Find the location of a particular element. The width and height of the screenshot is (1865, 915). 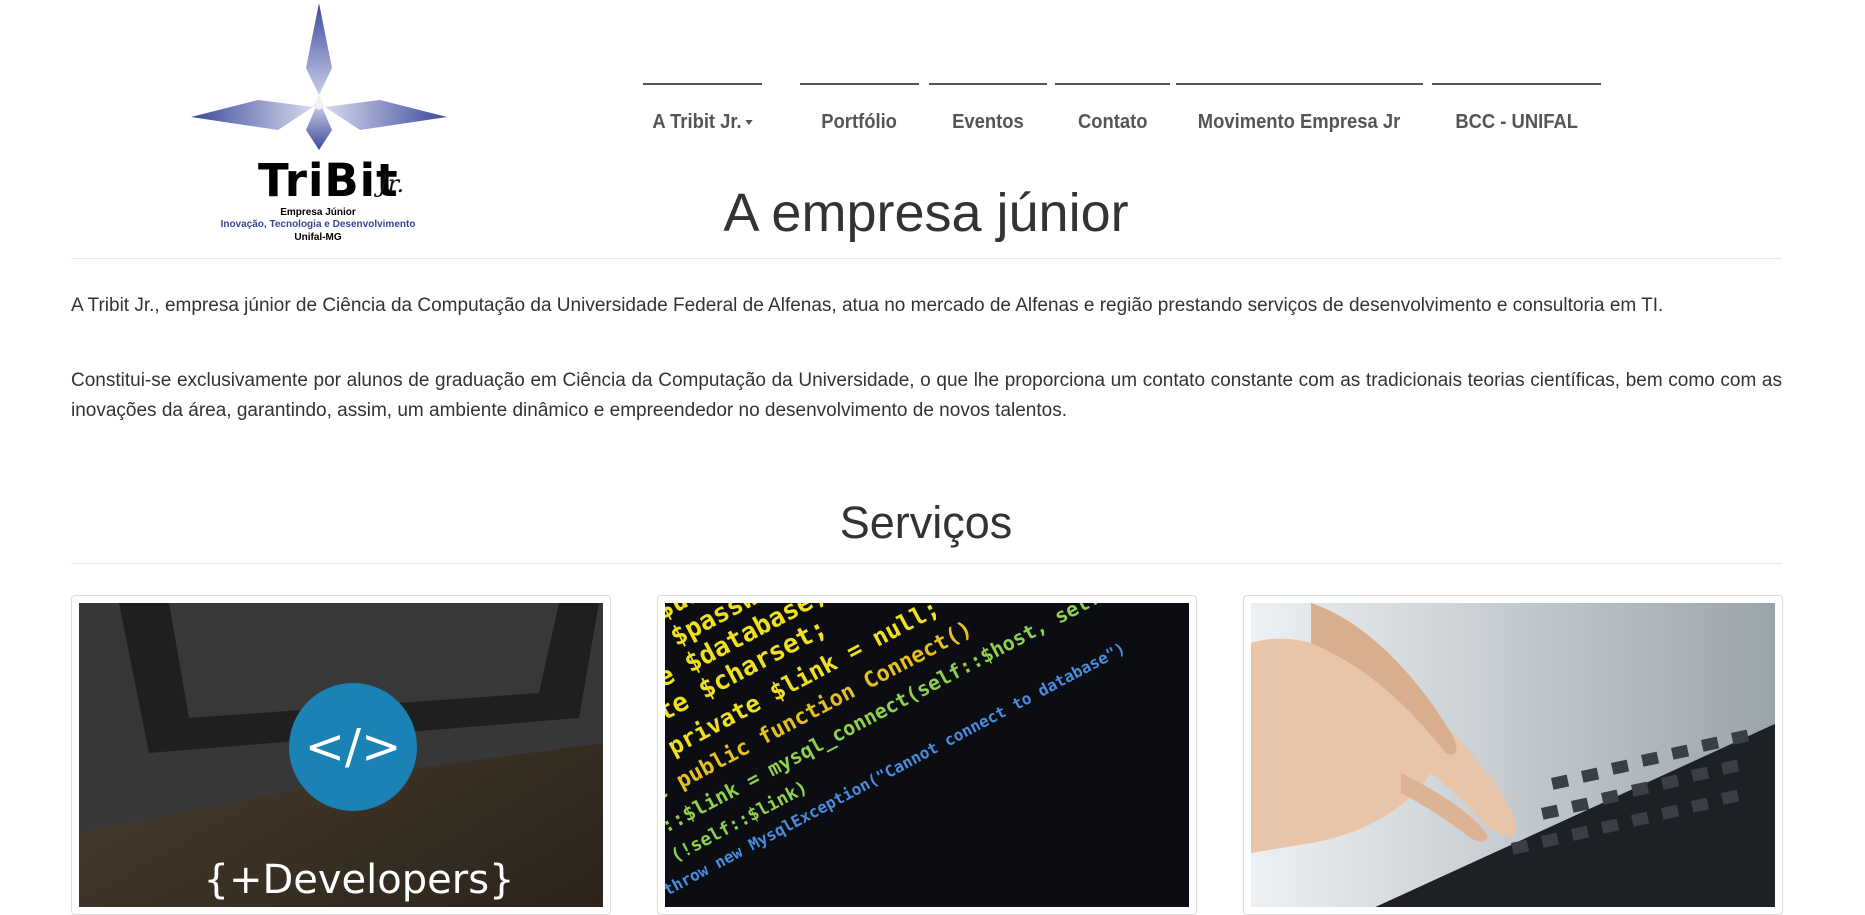

service-card-developers: </> {+Developers} is located at coordinates (341, 755).